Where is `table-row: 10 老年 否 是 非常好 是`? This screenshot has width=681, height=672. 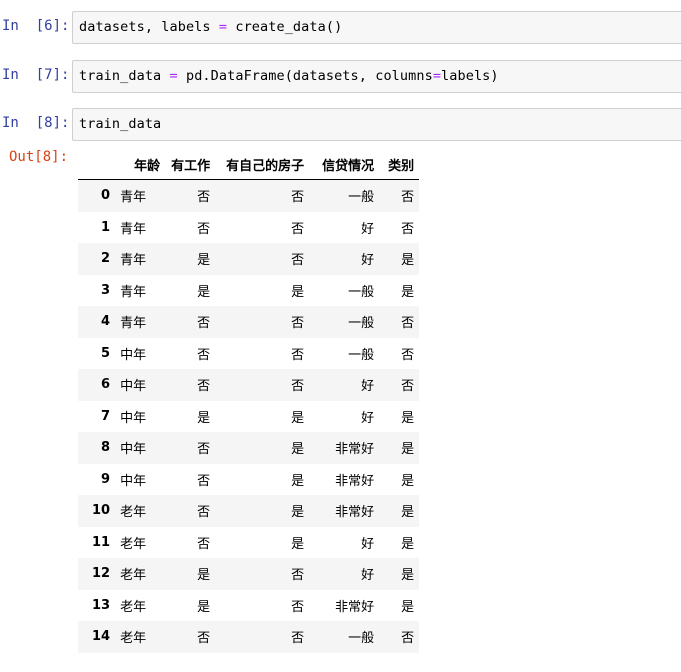 table-row: 10 老年 否 是 非常好 是 is located at coordinates (249, 511).